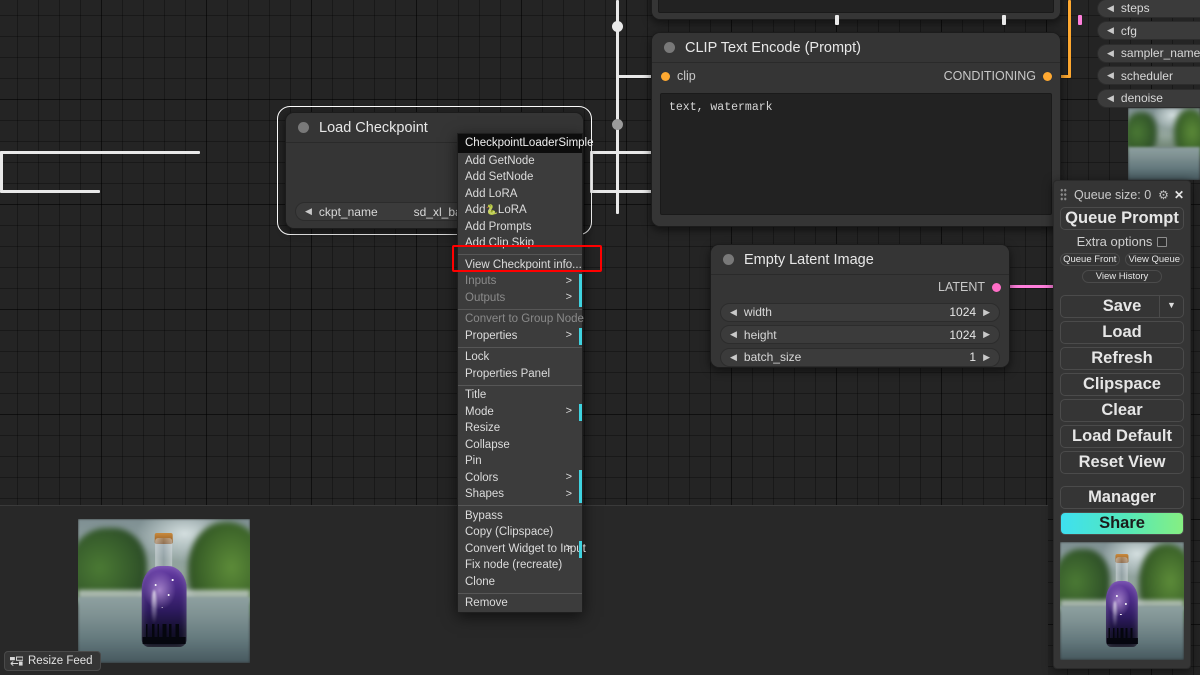  Describe the element at coordinates (479, 411) in the screenshot. I see `context-menu-item-label: Mode` at that location.